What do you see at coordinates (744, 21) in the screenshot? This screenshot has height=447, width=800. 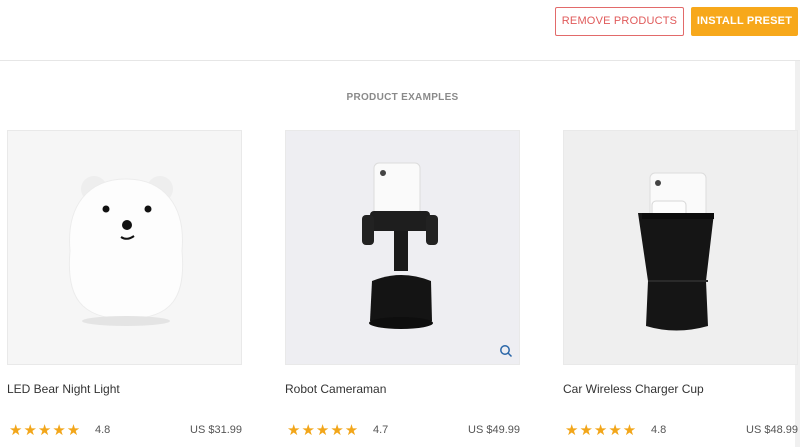 I see `install-preset-button: INSTALL PRESET` at bounding box center [744, 21].